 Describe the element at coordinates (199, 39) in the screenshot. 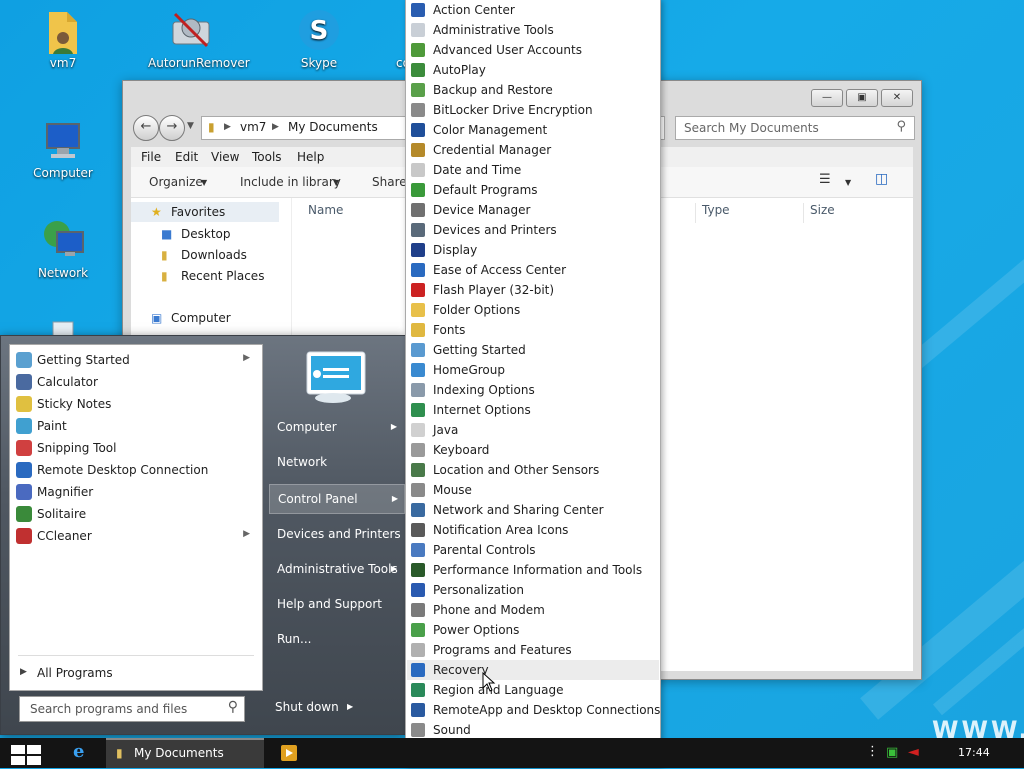

I see `desktop-icon-autorunremover: AutorunRemover` at that location.